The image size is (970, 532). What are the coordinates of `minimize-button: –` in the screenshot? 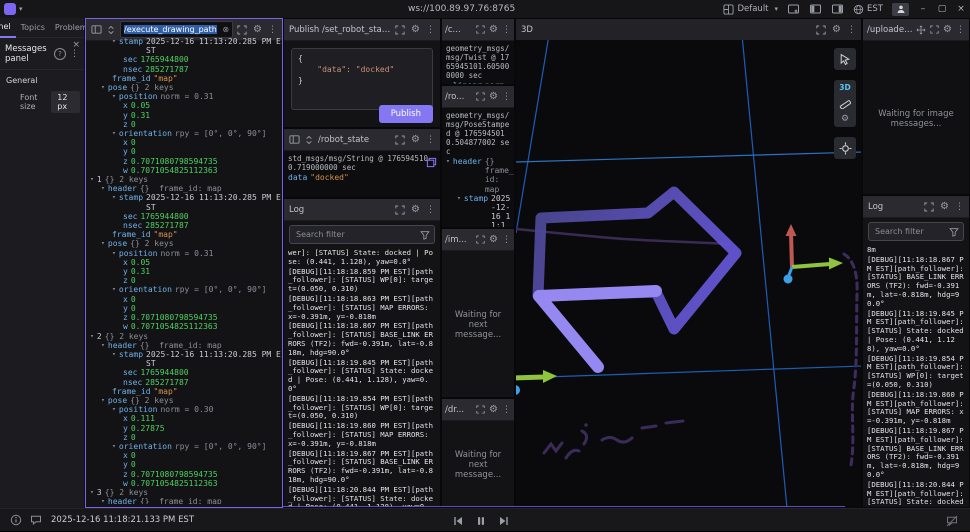 It's located at (923, 9).